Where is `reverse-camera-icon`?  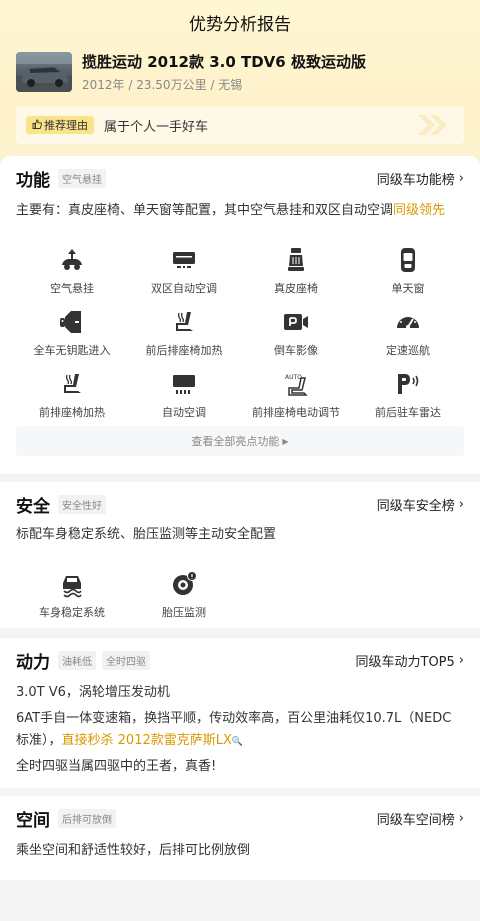 reverse-camera-icon is located at coordinates (296, 322).